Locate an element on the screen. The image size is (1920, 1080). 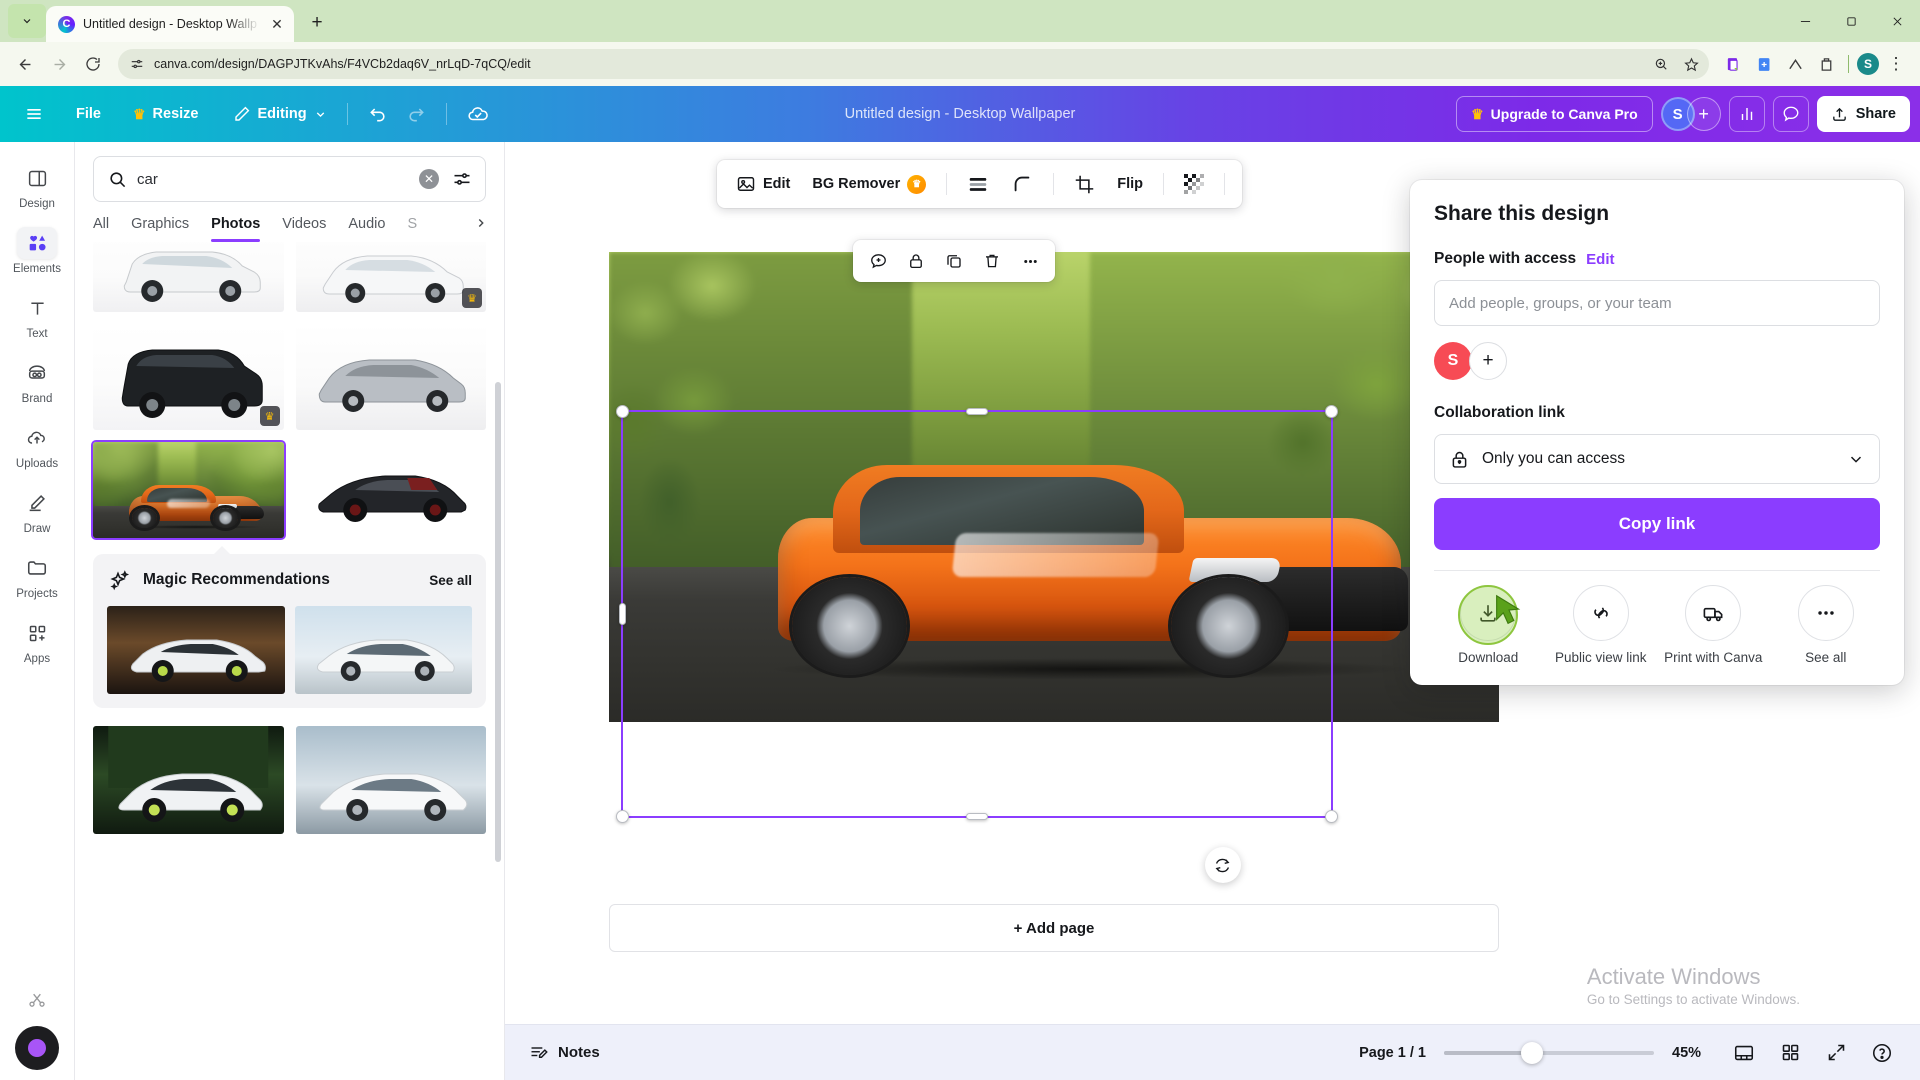
access-level-select: Only you can access is located at coordinates (1657, 459).